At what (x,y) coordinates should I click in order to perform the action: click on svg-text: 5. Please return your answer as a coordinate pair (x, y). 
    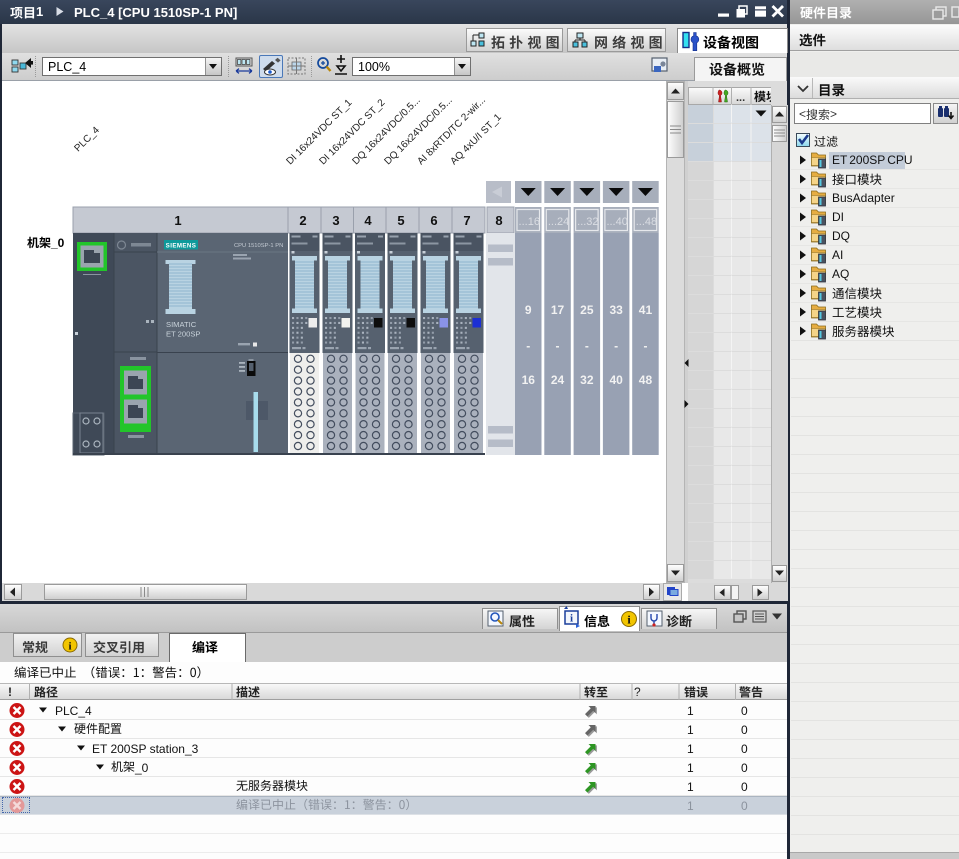
    Looking at the image, I should click on (400, 220).